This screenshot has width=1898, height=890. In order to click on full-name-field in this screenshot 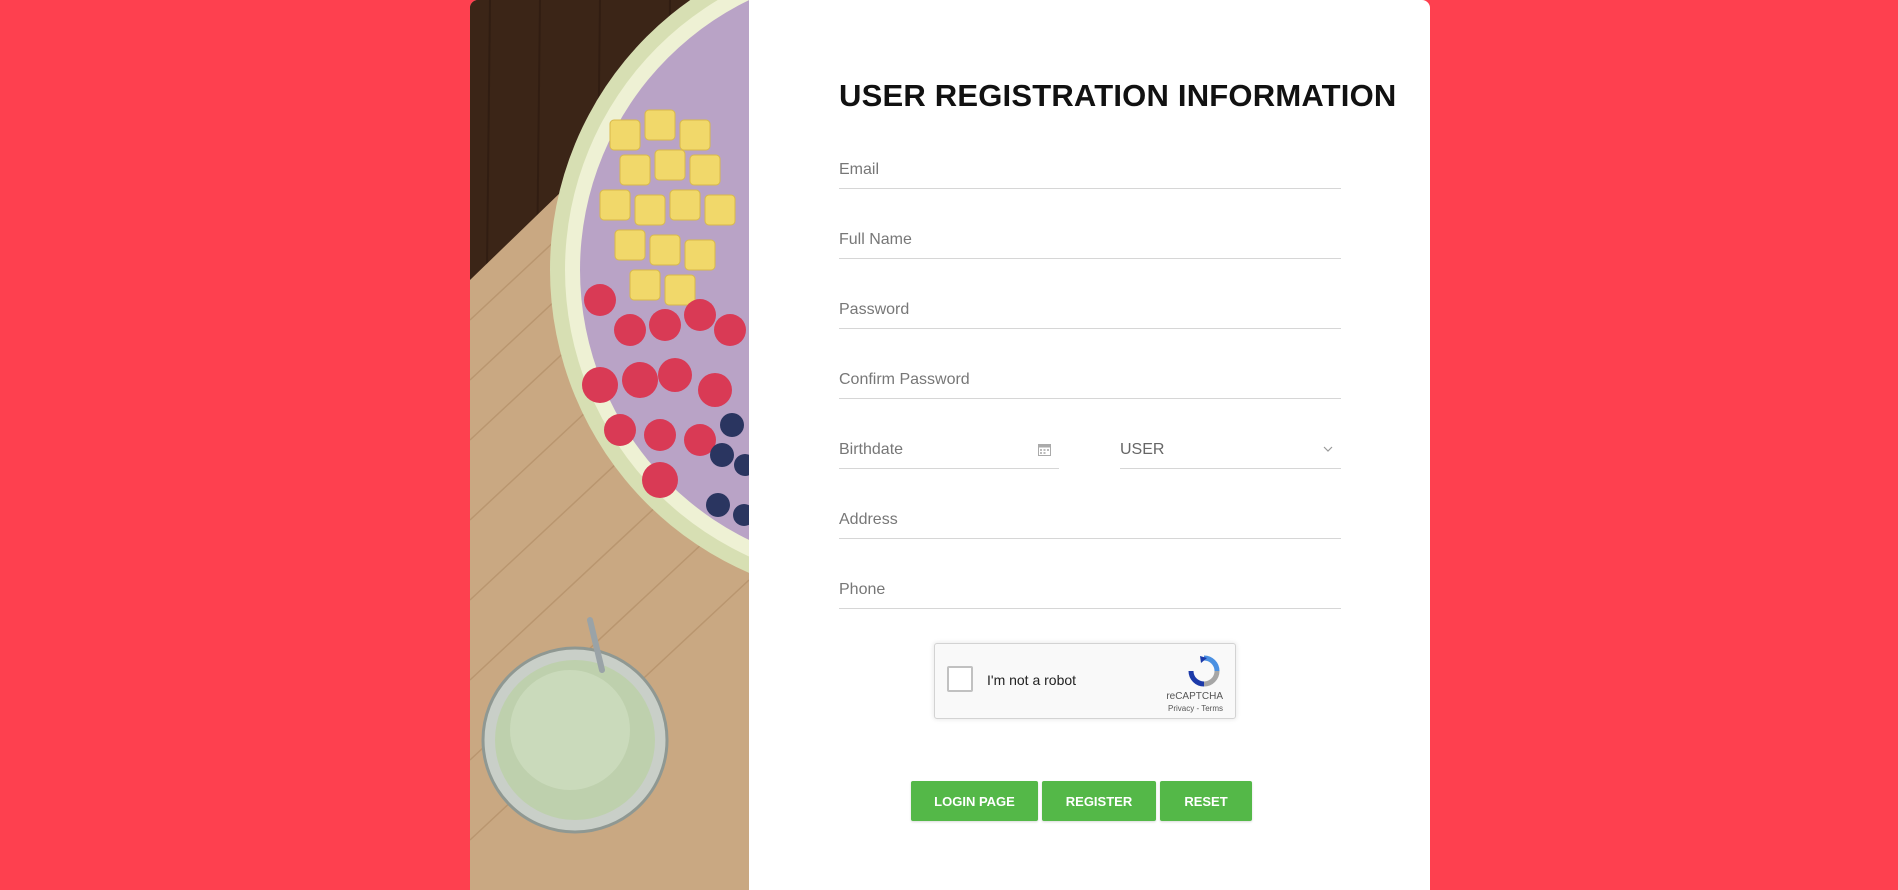, I will do `click(1090, 240)`.